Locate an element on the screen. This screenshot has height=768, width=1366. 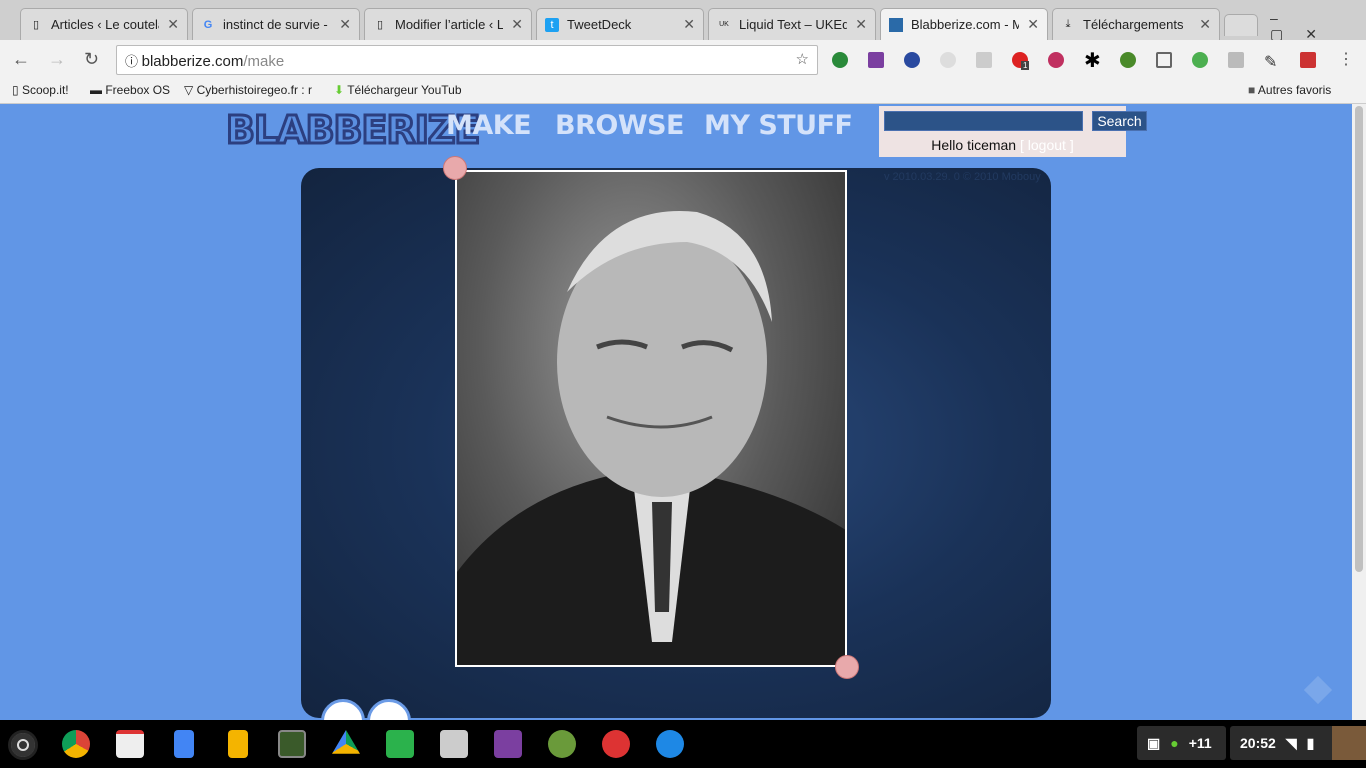
onenote-app-icon is located at coordinates (508, 744).